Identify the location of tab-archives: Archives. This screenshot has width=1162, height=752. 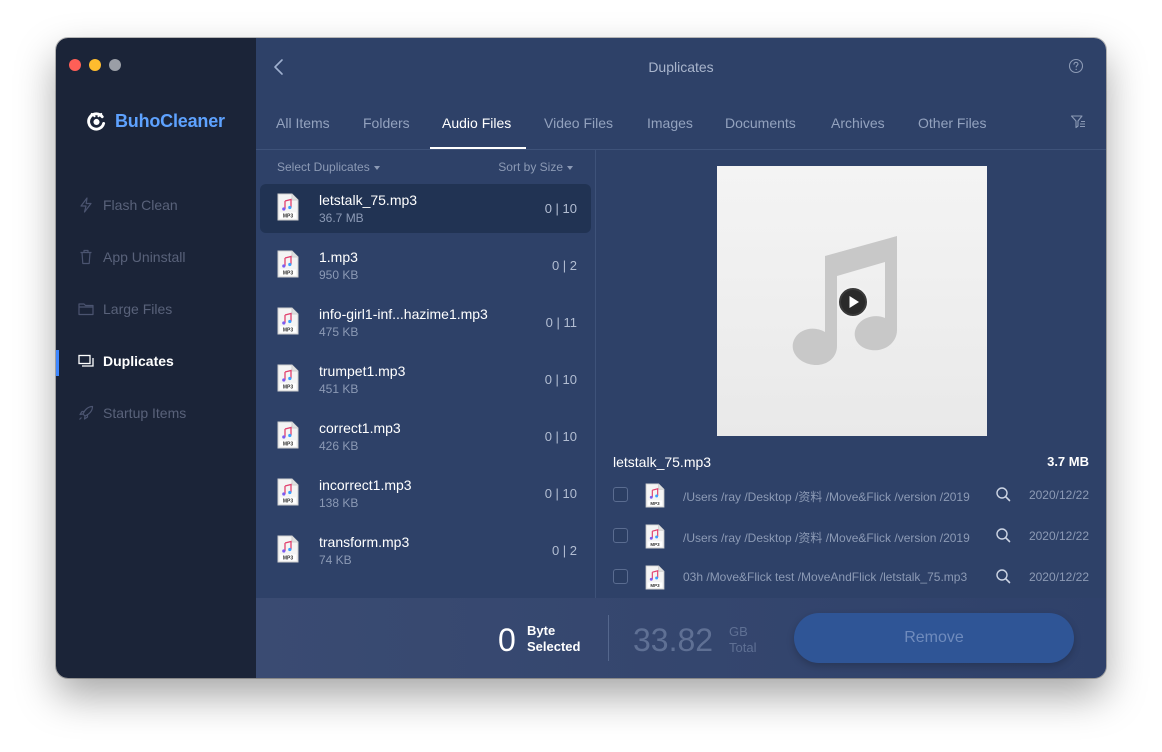
(858, 123).